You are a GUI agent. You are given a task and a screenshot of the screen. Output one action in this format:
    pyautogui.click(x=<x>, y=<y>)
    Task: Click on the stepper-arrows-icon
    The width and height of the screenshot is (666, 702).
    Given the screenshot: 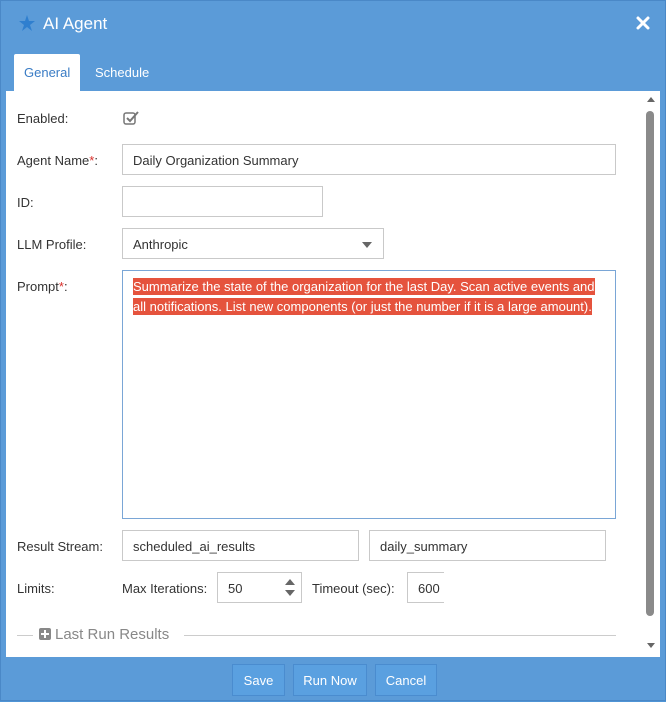 What is the action you would take?
    pyautogui.click(x=290, y=588)
    